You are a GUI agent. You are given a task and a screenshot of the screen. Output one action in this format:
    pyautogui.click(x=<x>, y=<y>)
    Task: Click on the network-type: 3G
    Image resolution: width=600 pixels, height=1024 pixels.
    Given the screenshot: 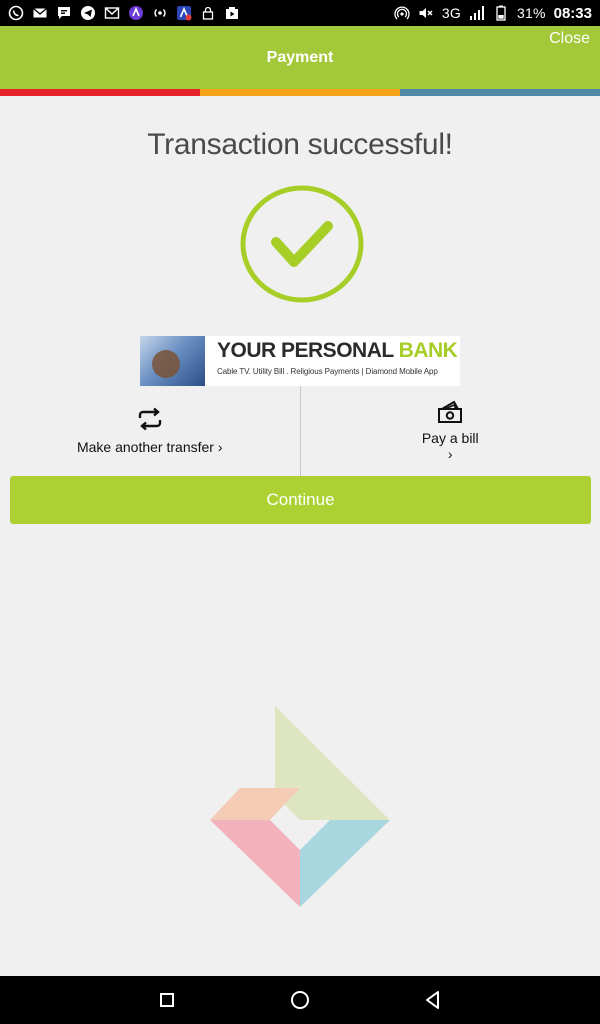 What is the action you would take?
    pyautogui.click(x=451, y=13)
    